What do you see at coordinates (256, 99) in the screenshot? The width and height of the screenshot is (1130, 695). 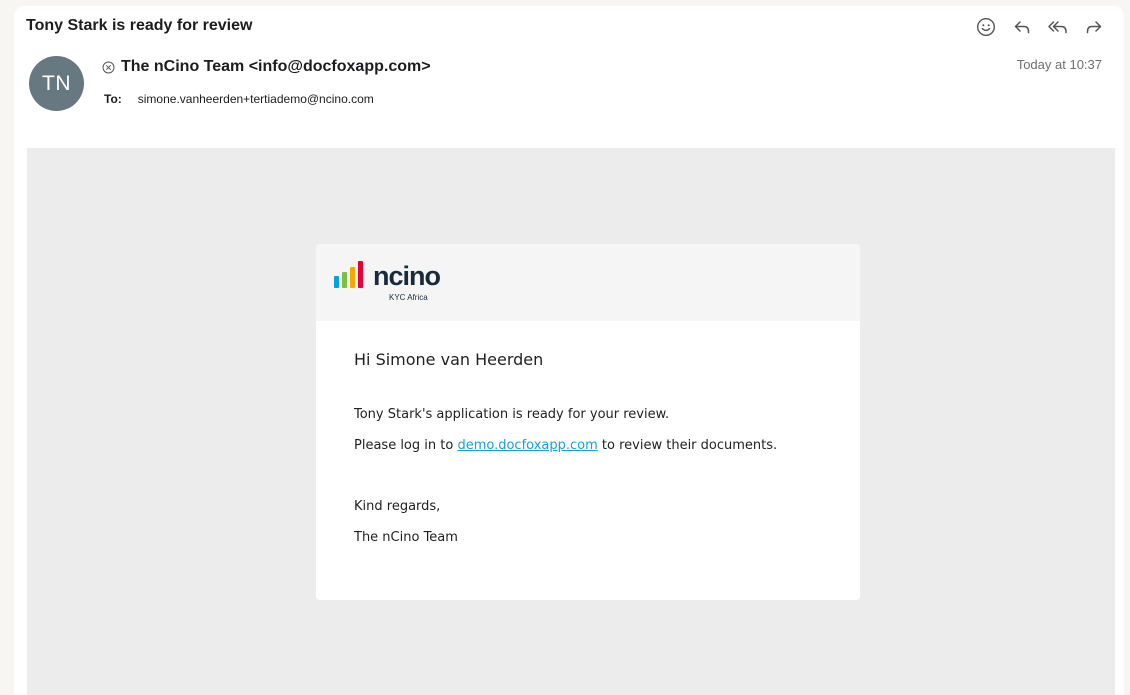 I see `recipient-address: simone.vanheerden+tertiademo@ncino.com` at bounding box center [256, 99].